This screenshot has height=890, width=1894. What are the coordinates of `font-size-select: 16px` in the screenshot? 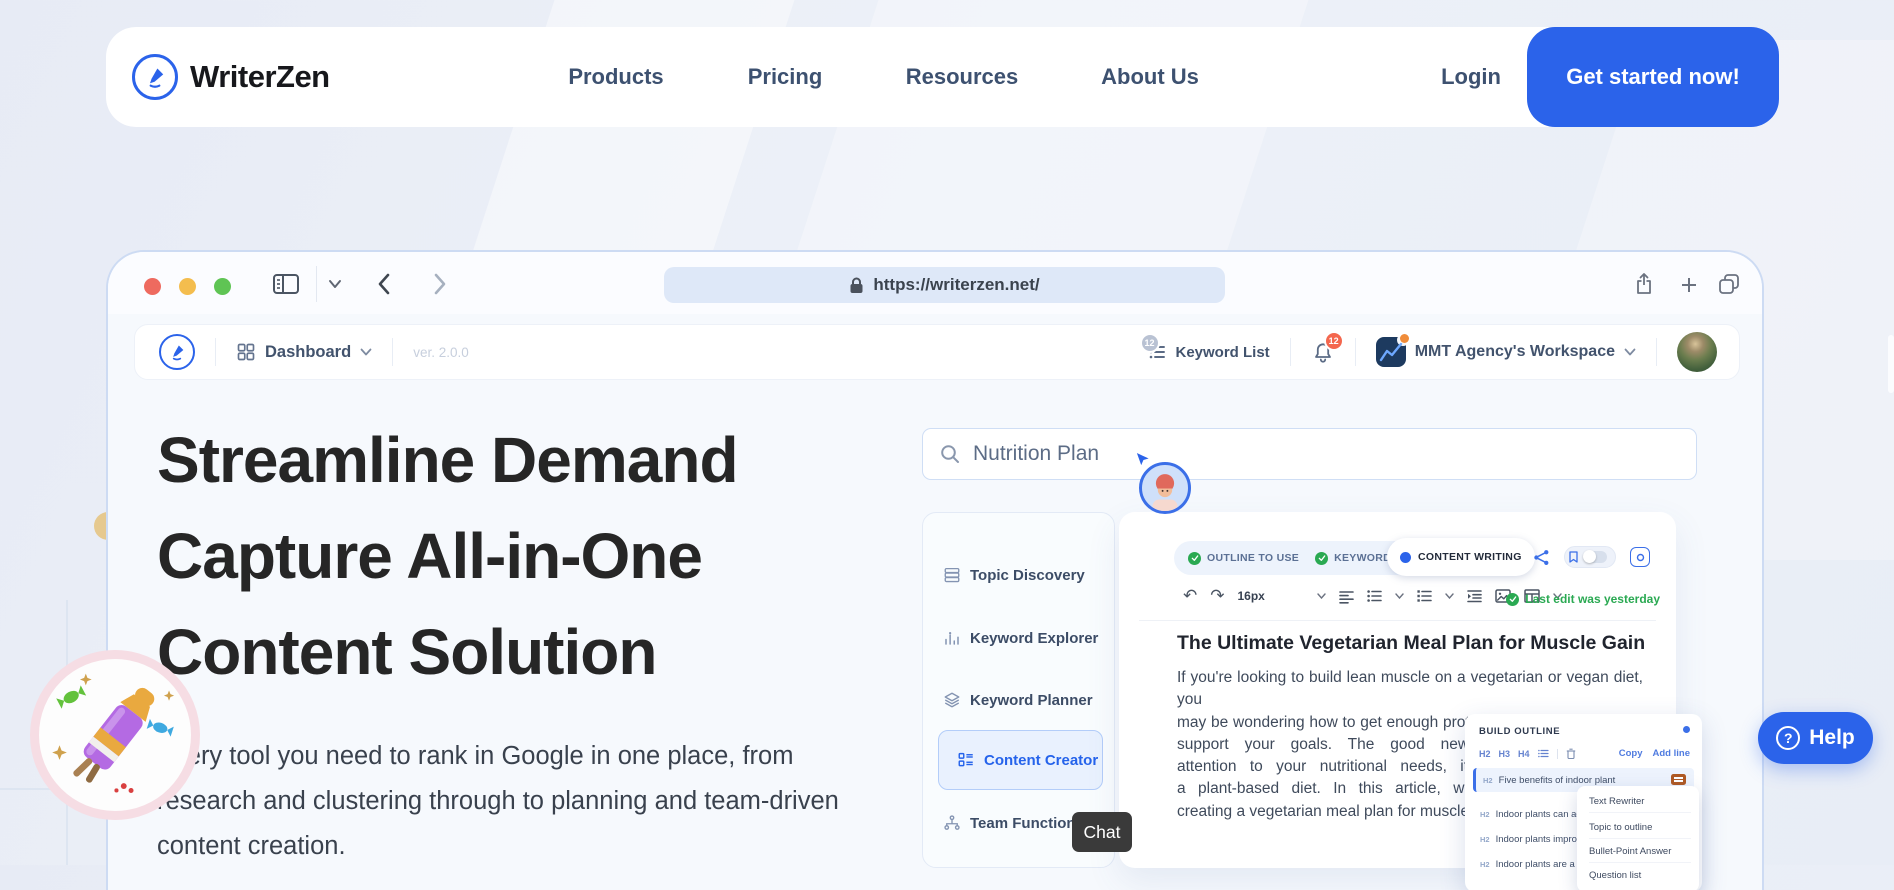 It's located at (1251, 596).